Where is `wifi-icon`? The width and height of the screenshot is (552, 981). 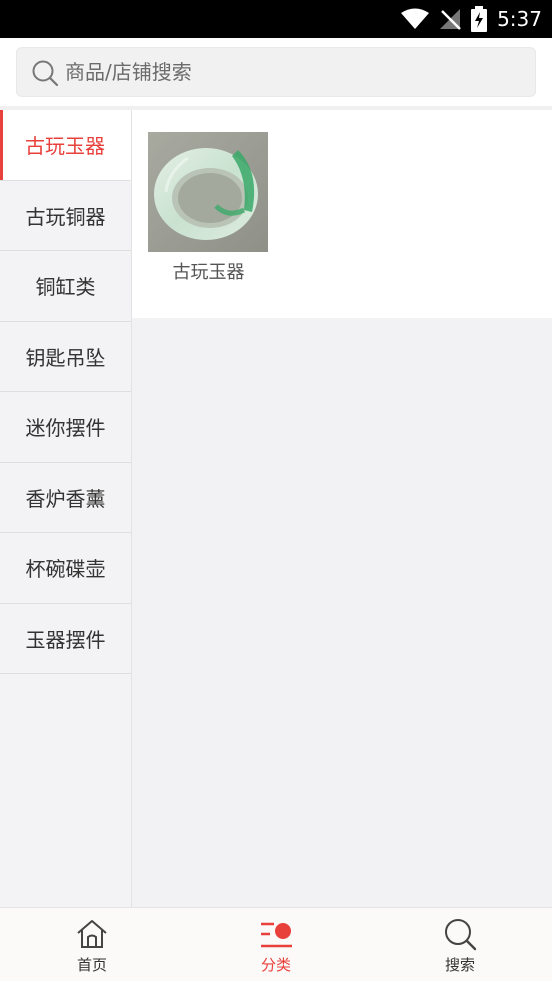 wifi-icon is located at coordinates (415, 18).